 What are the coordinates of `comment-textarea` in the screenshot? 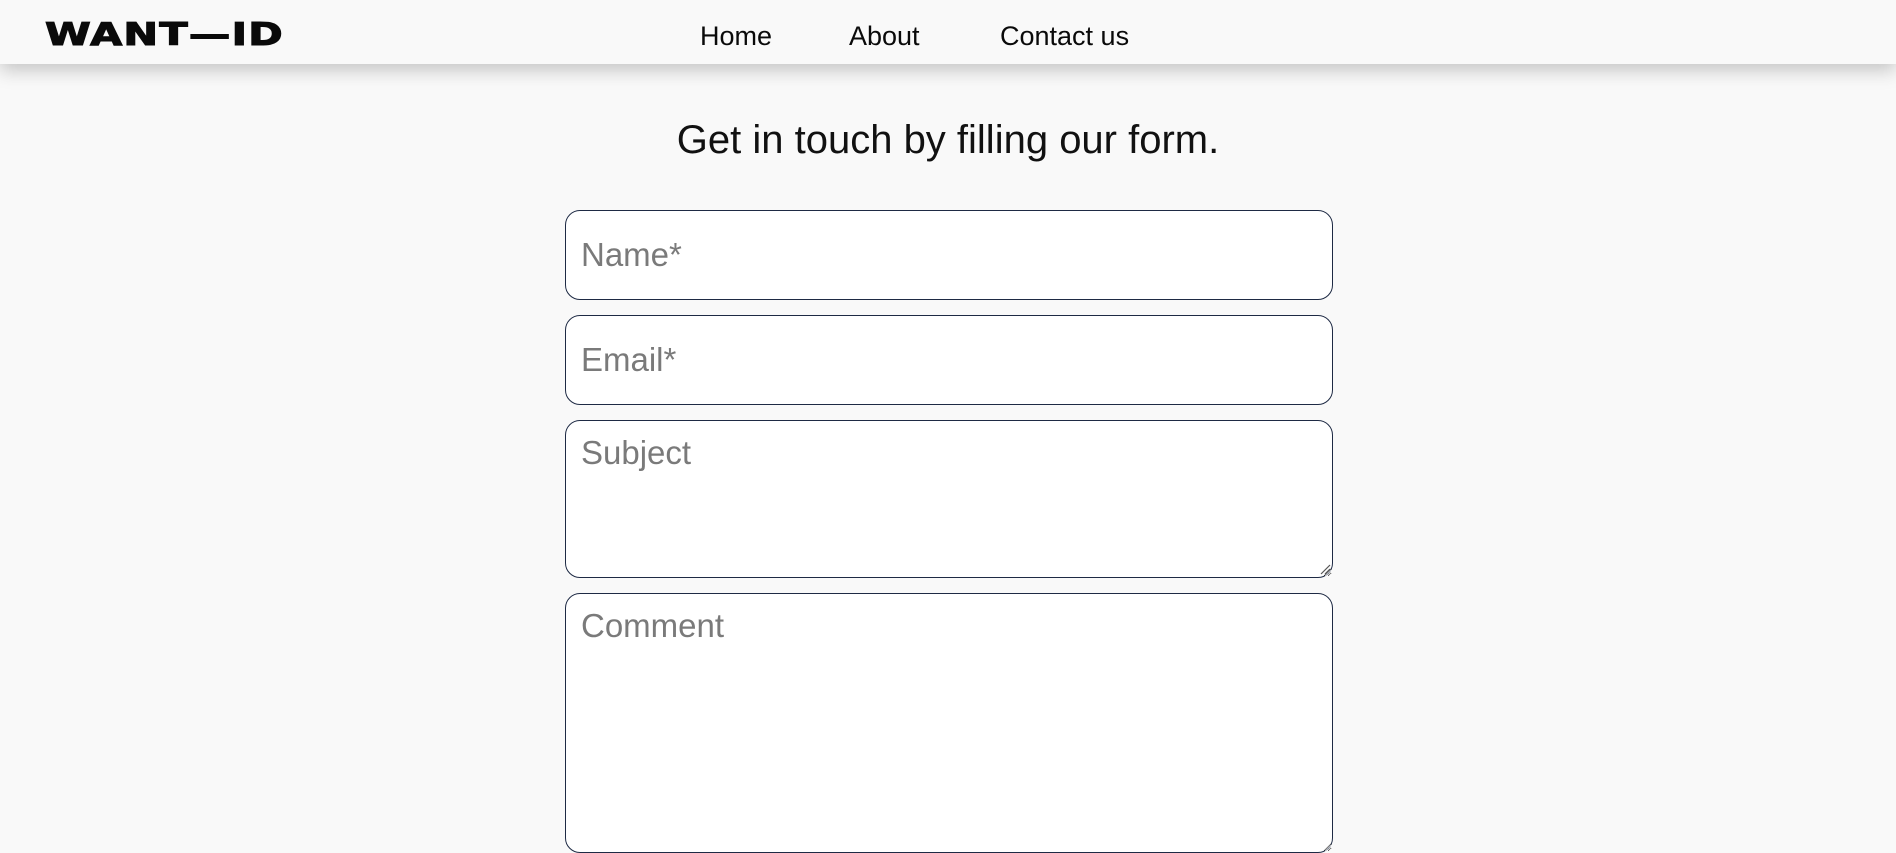 It's located at (949, 723).